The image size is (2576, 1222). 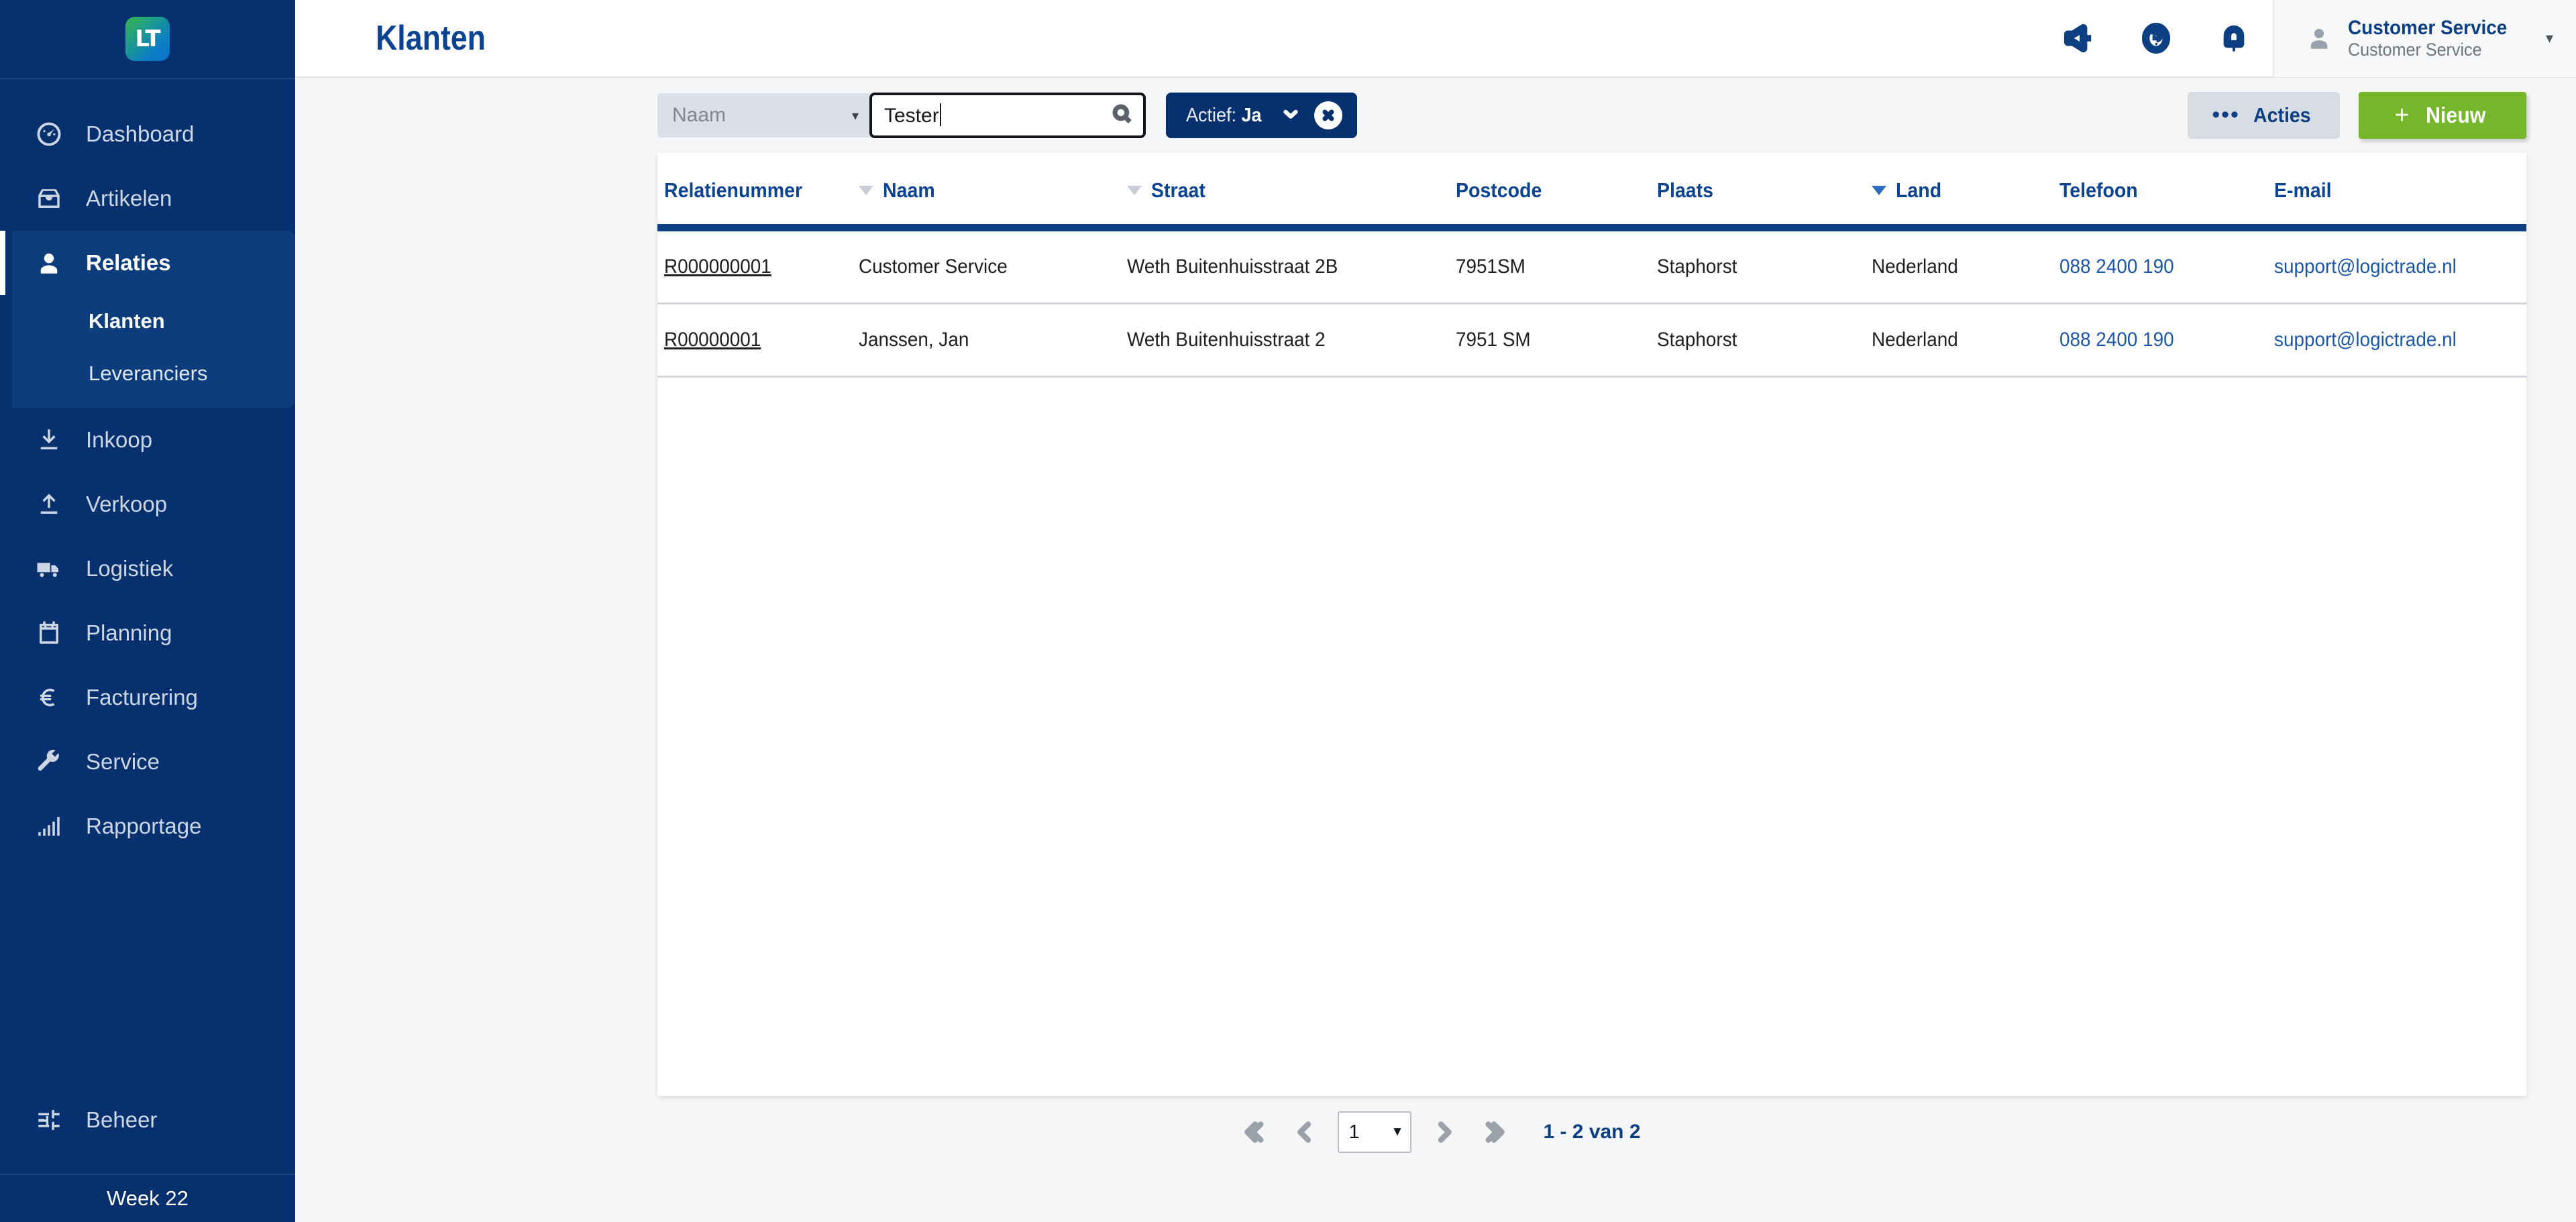 I want to click on sidebar-item-verkoop: Verkoop, so click(x=147, y=505).